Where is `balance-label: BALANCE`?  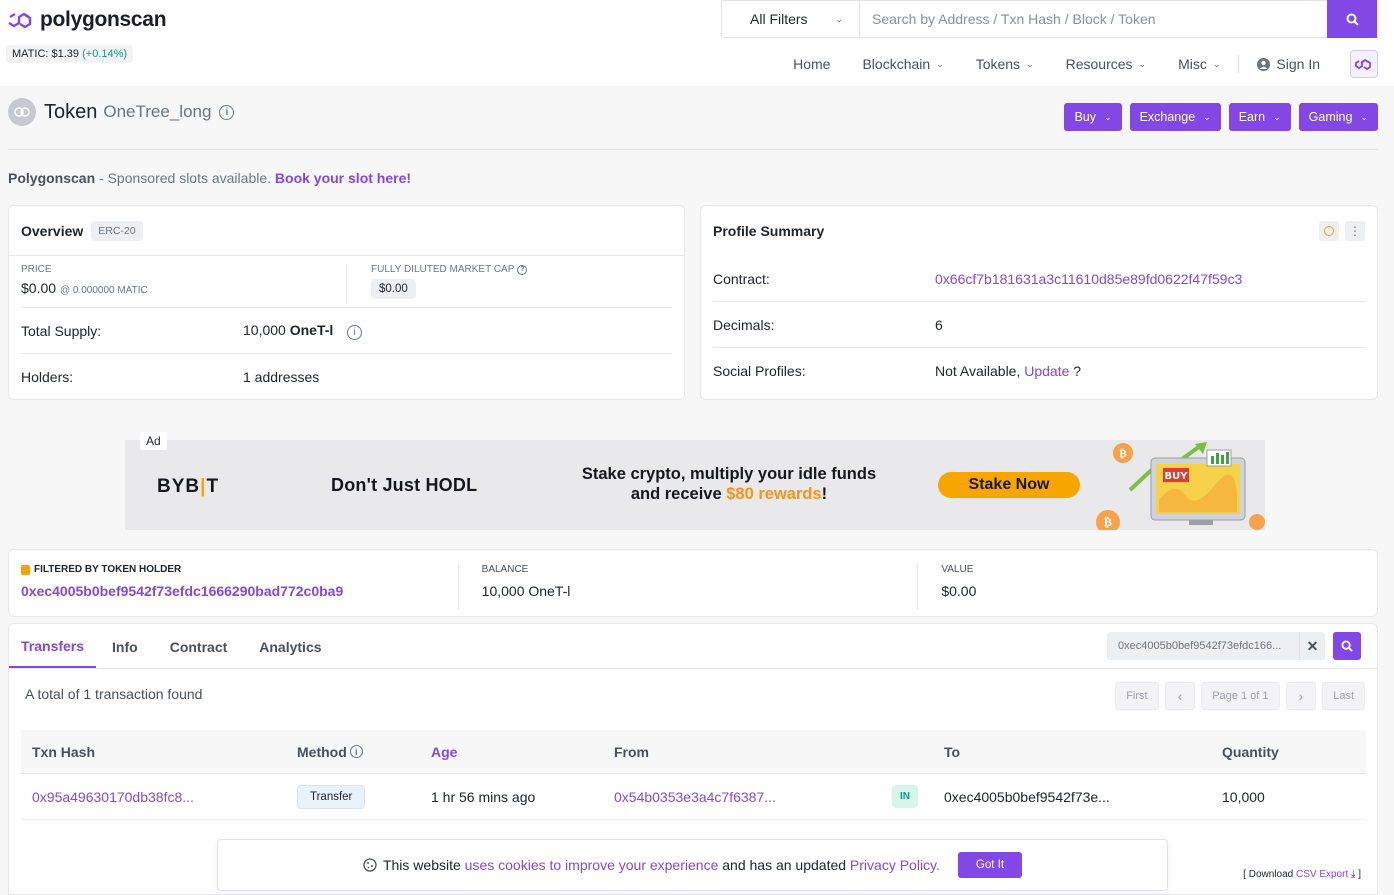 balance-label: BALANCE is located at coordinates (505, 569).